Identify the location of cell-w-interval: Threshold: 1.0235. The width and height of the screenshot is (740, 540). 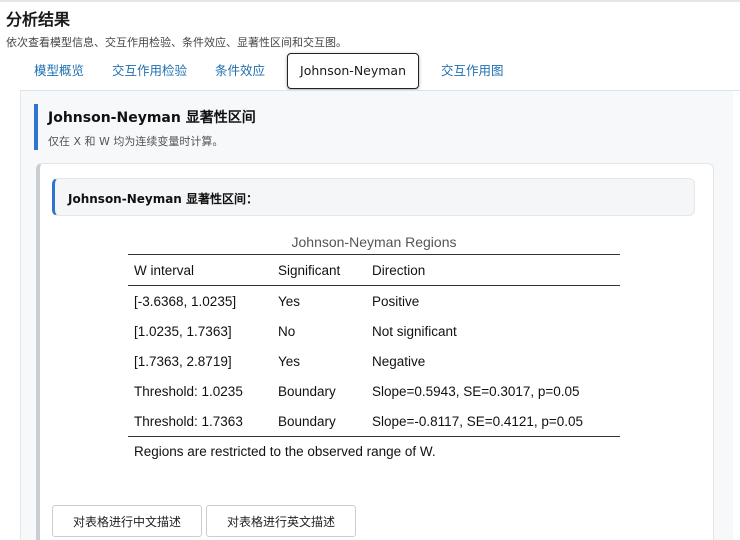
(188, 391).